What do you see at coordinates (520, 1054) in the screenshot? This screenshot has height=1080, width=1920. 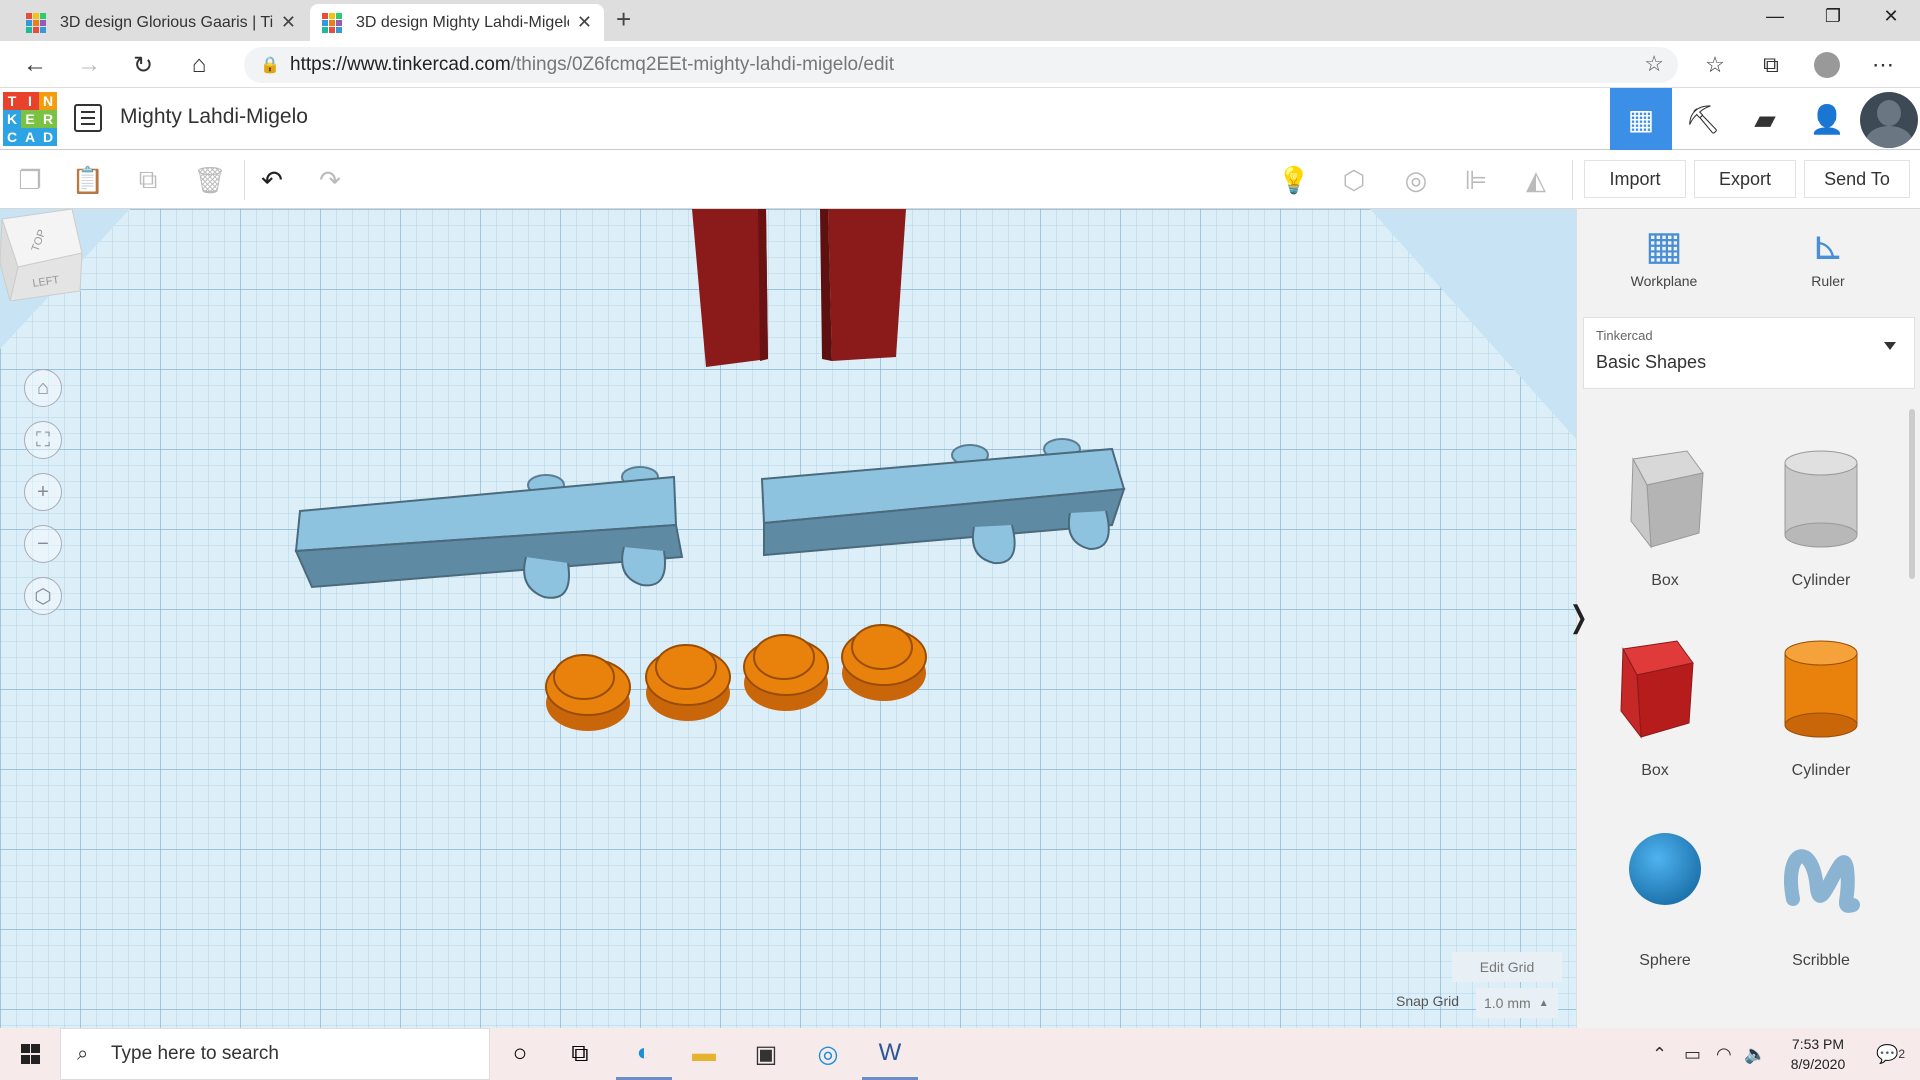 I see `cortana-icon: ○` at bounding box center [520, 1054].